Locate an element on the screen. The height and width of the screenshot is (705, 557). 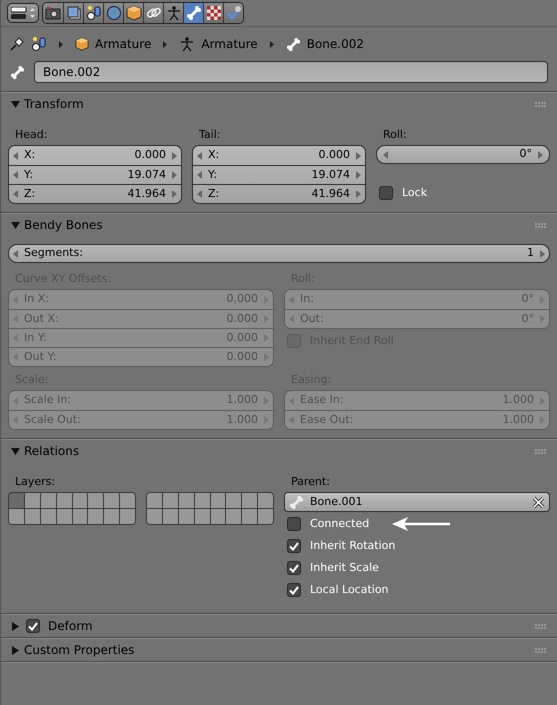
shapes-icon is located at coordinates (94, 13).